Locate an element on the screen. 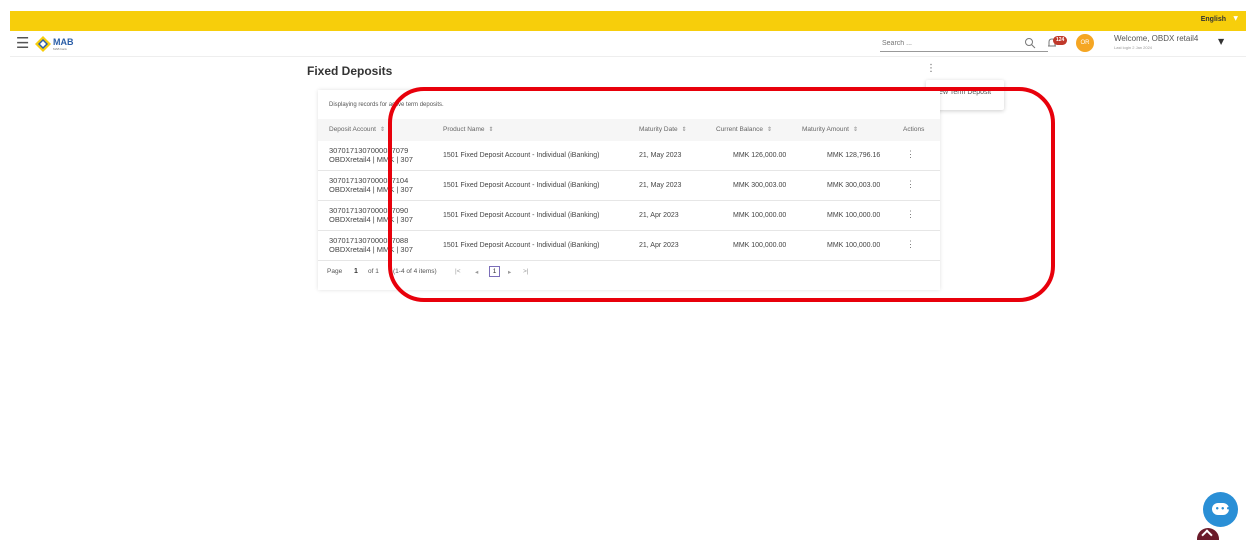 The width and height of the screenshot is (1246, 540). avatar: OR is located at coordinates (1085, 43).